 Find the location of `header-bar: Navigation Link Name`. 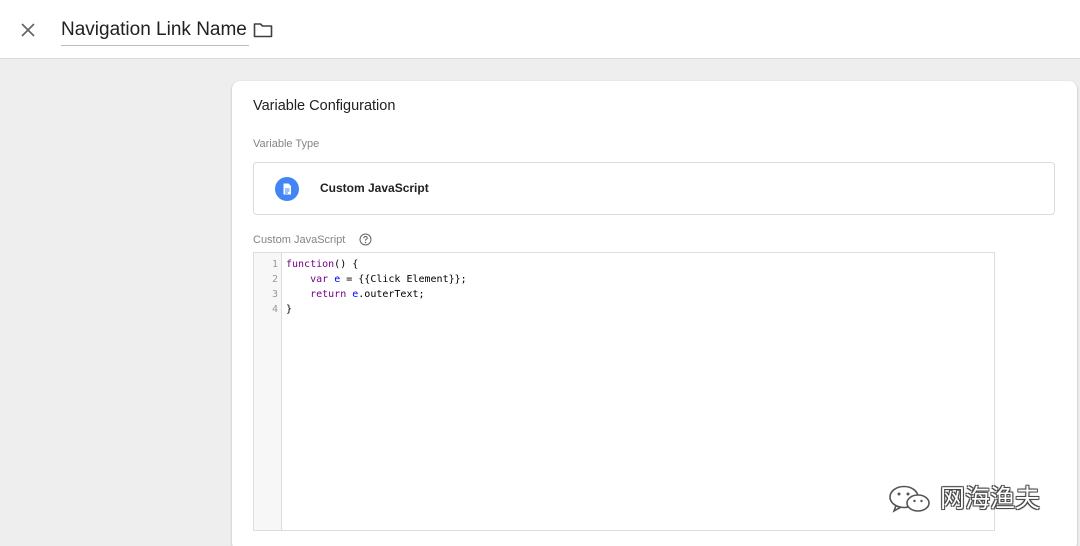

header-bar: Navigation Link Name is located at coordinates (540, 29).